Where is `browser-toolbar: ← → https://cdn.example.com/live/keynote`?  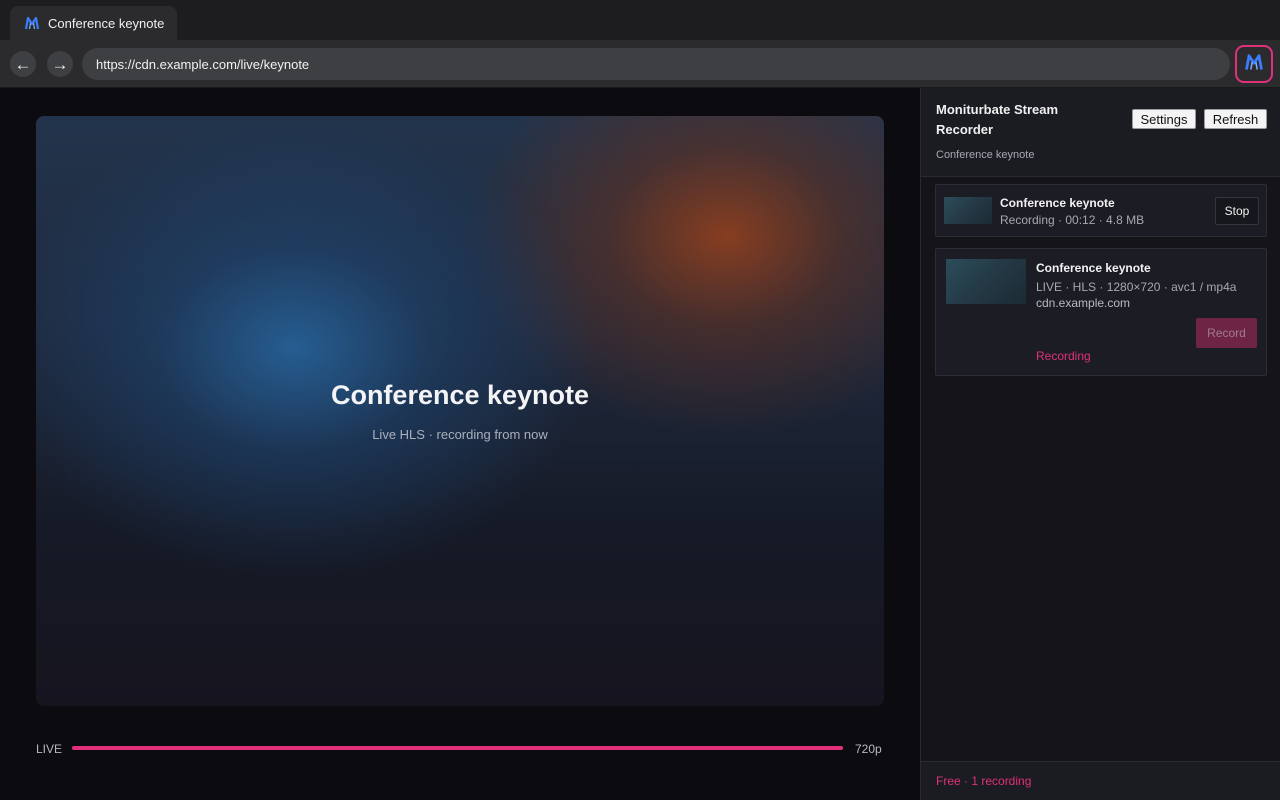 browser-toolbar: ← → https://cdn.example.com/live/keynote is located at coordinates (640, 64).